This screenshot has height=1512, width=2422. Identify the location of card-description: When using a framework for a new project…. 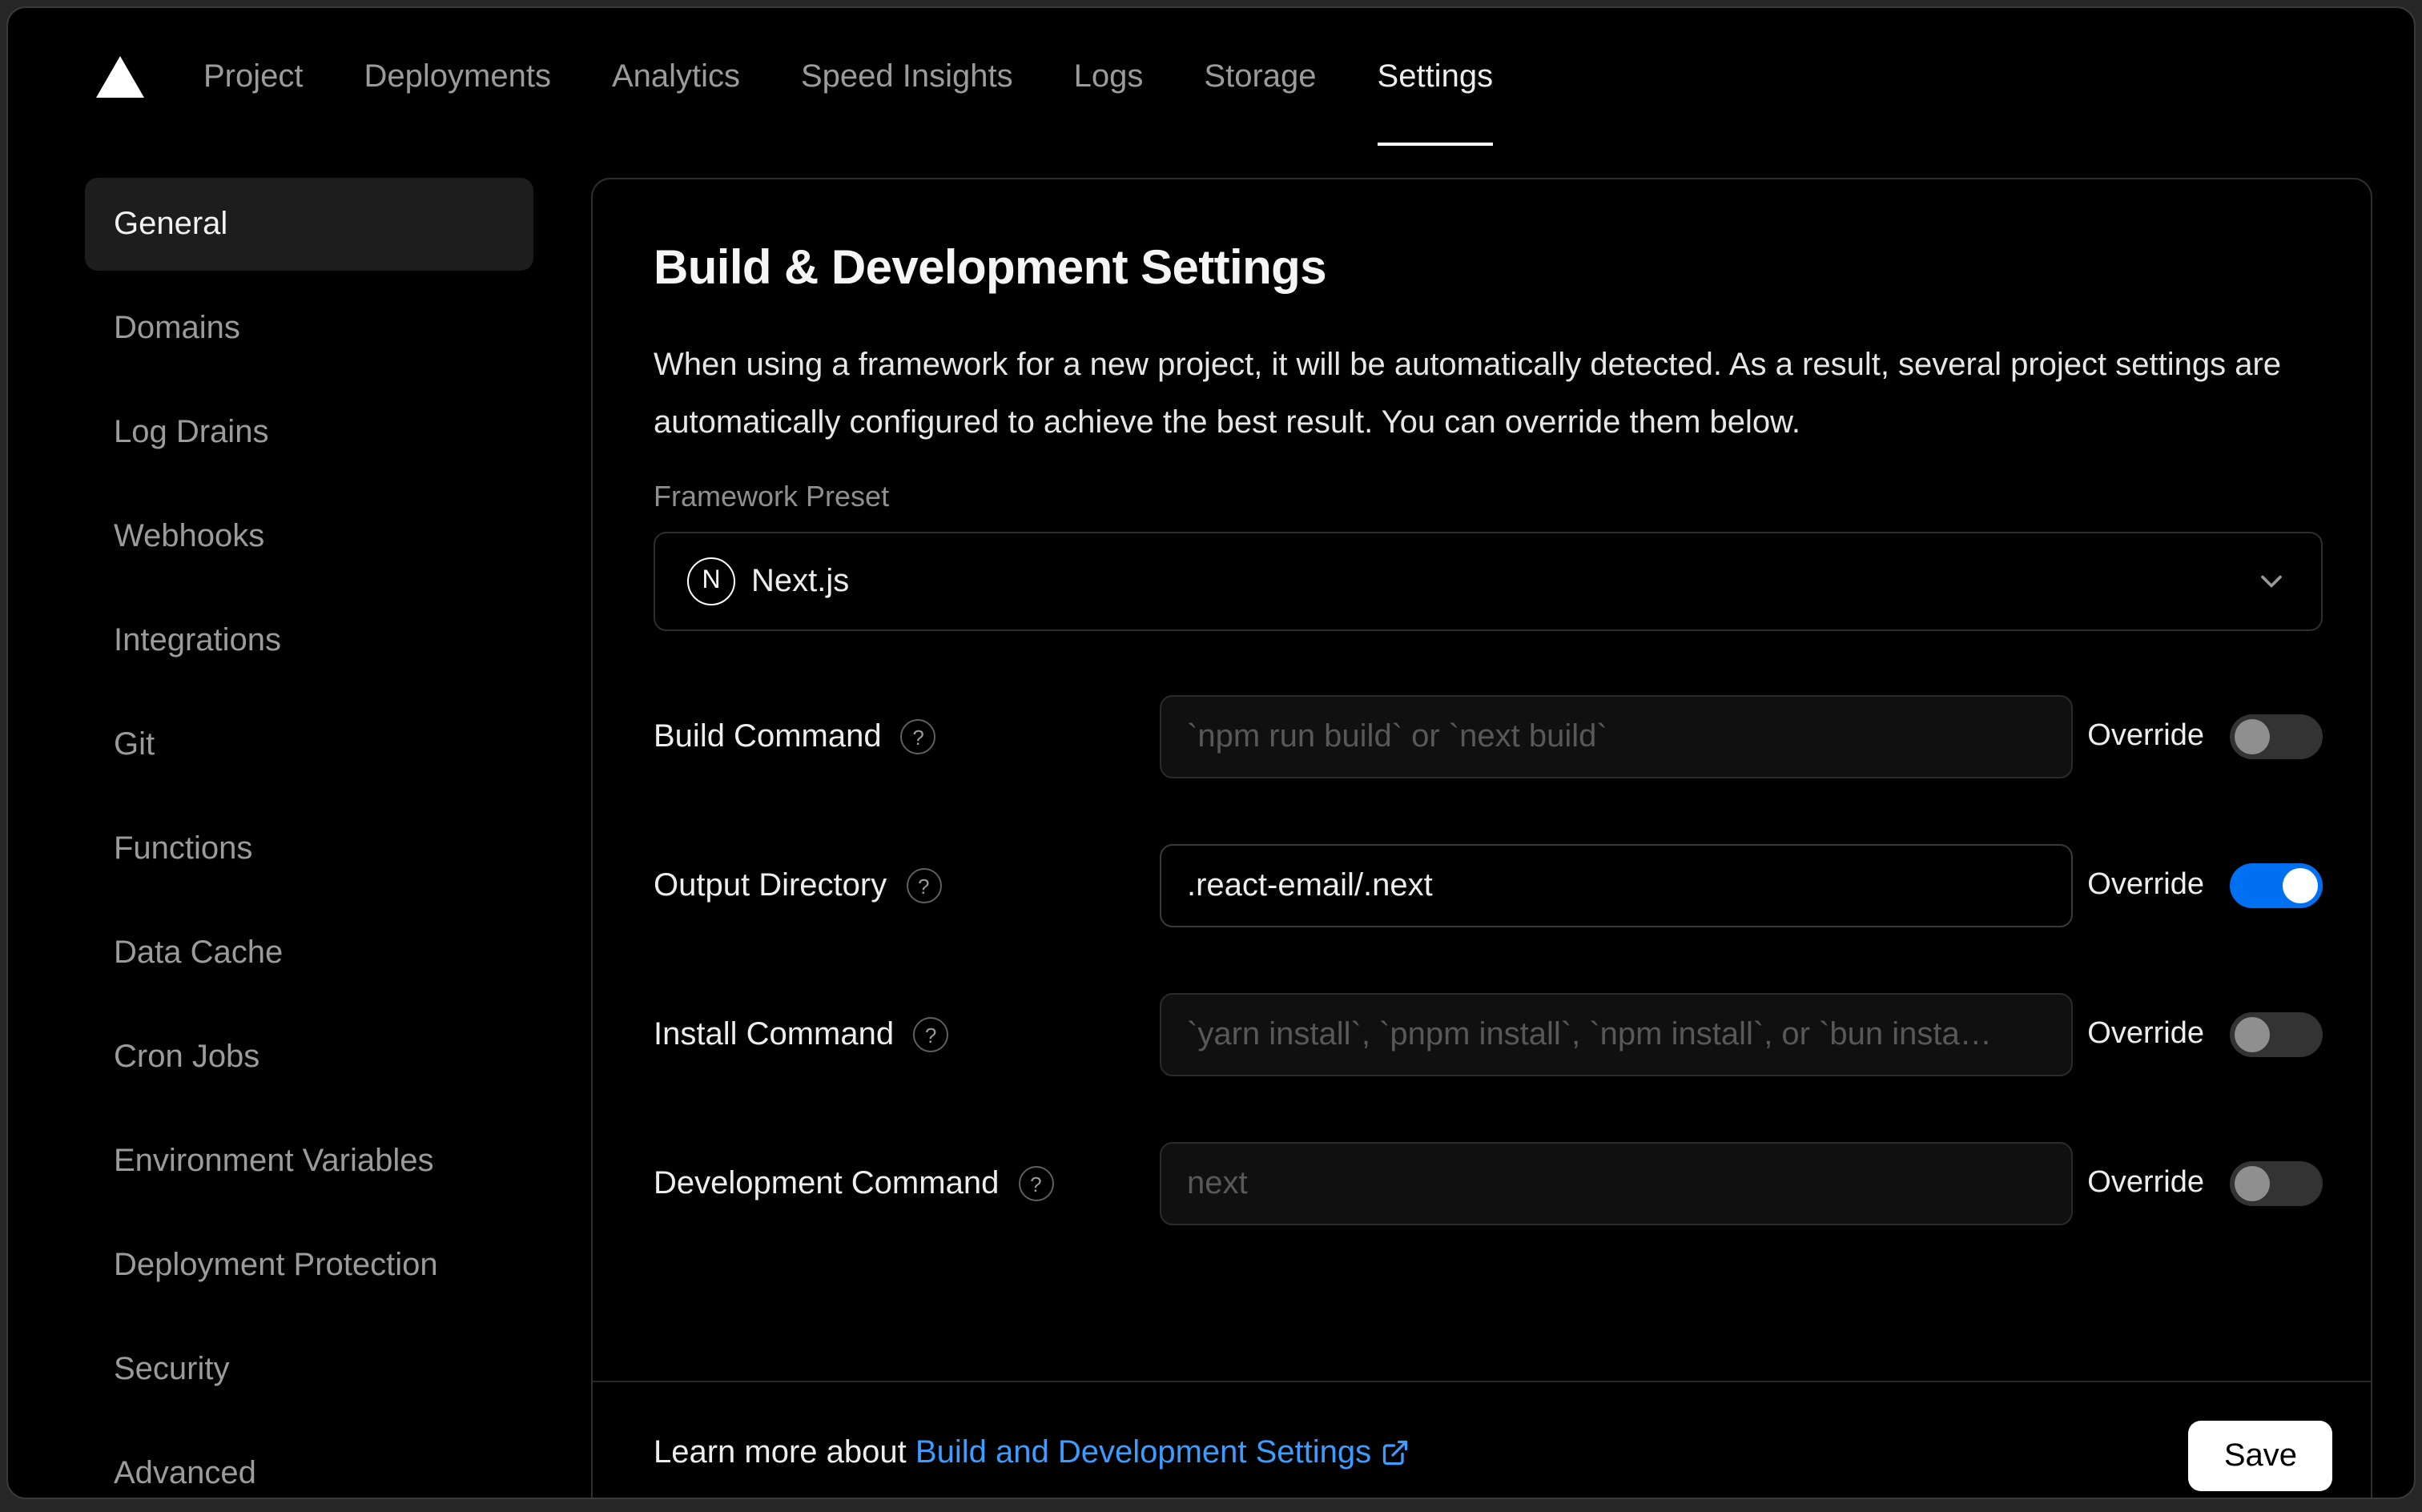
(1468, 394).